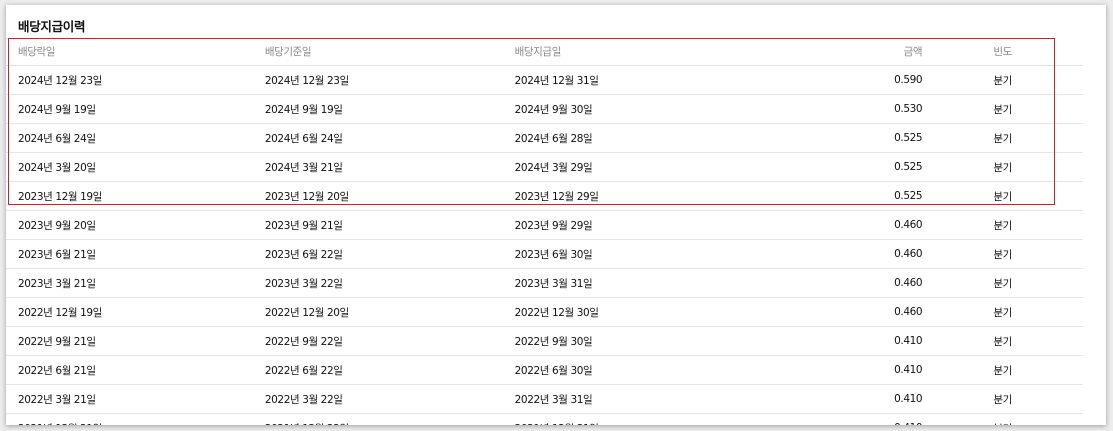 The height and width of the screenshot is (431, 1113). What do you see at coordinates (684, 109) in the screenshot?
I see `payment-date: 2024년 9월 30일` at bounding box center [684, 109].